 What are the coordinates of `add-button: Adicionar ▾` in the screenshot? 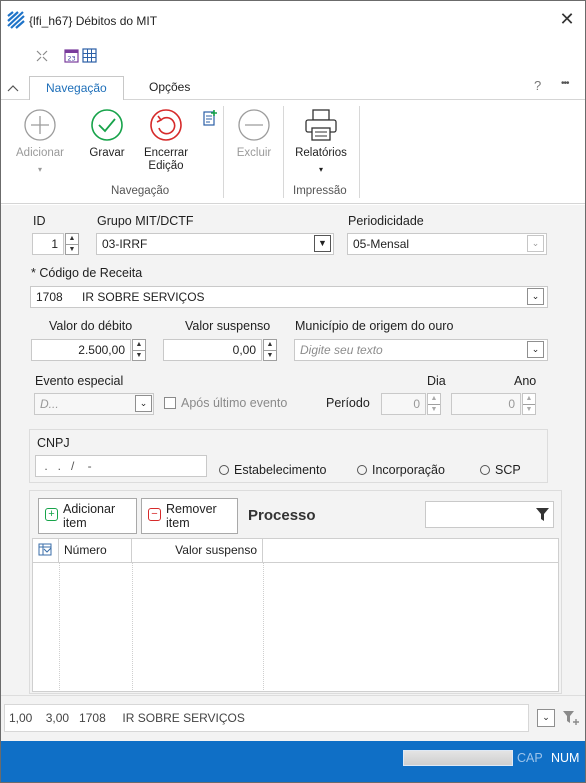 It's located at (40, 141).